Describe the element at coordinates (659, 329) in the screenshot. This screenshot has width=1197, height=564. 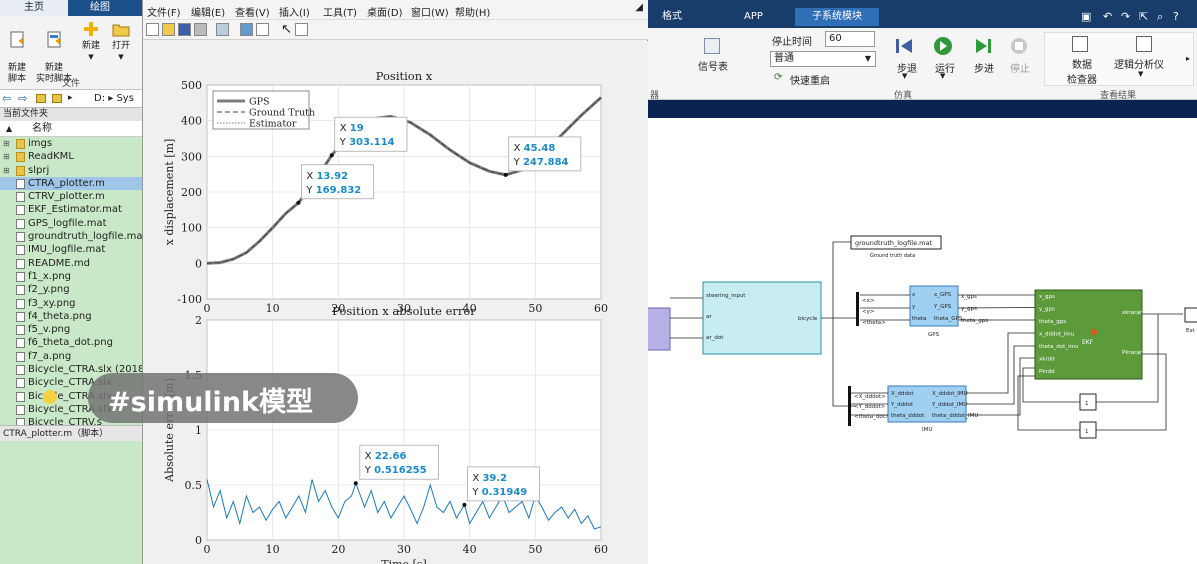
I see `input-subsystem-block` at that location.